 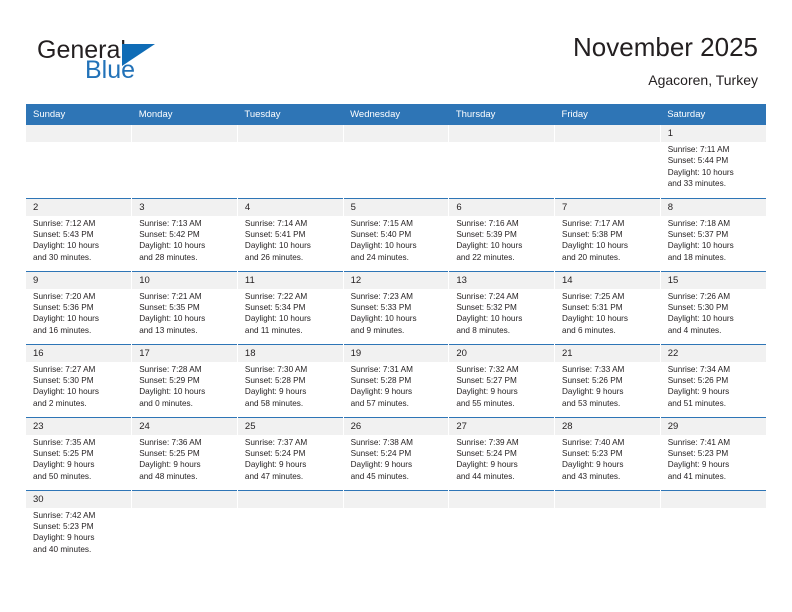 What do you see at coordinates (274, 403) in the screenshot?
I see `daylight-text-line2: and 58 minutes.` at bounding box center [274, 403].